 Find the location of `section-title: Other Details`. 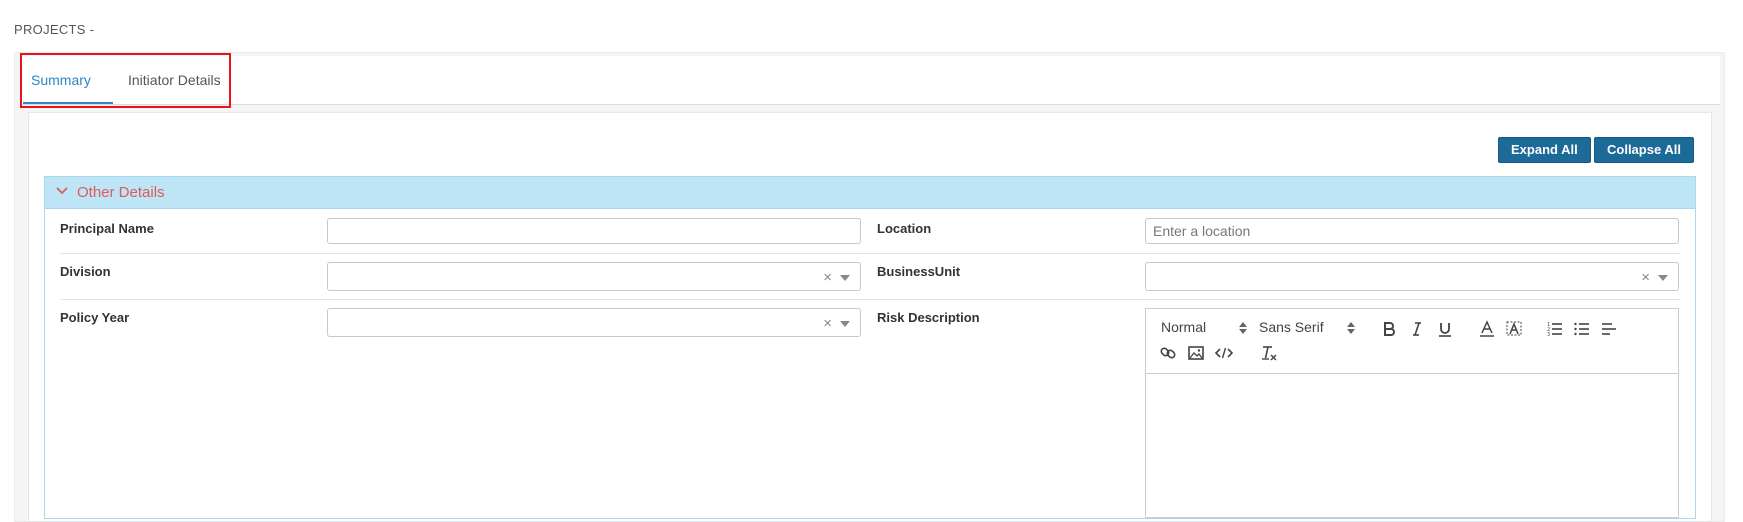

section-title: Other Details is located at coordinates (121, 192).